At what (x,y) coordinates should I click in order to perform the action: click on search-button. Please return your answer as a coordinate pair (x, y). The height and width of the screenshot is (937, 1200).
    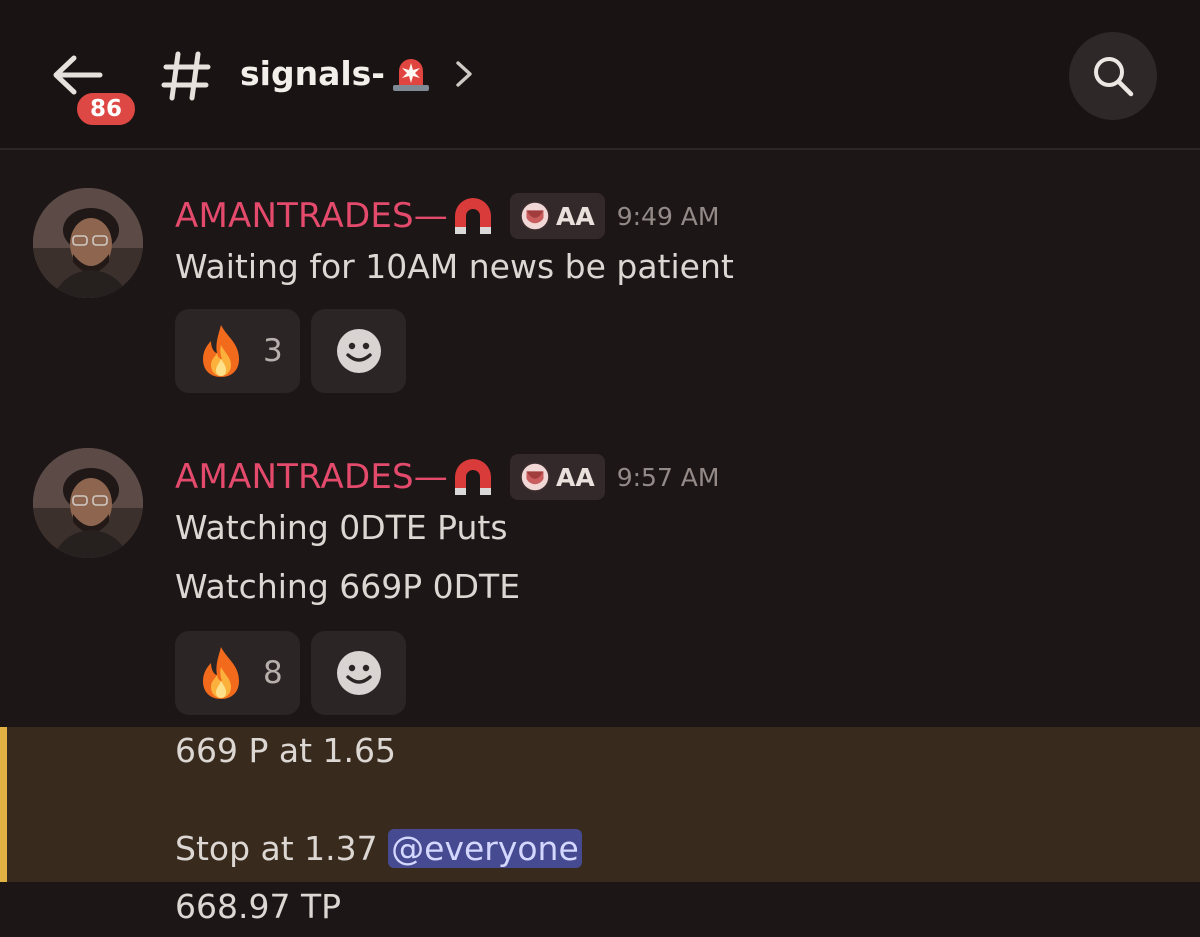
    Looking at the image, I should click on (1113, 76).